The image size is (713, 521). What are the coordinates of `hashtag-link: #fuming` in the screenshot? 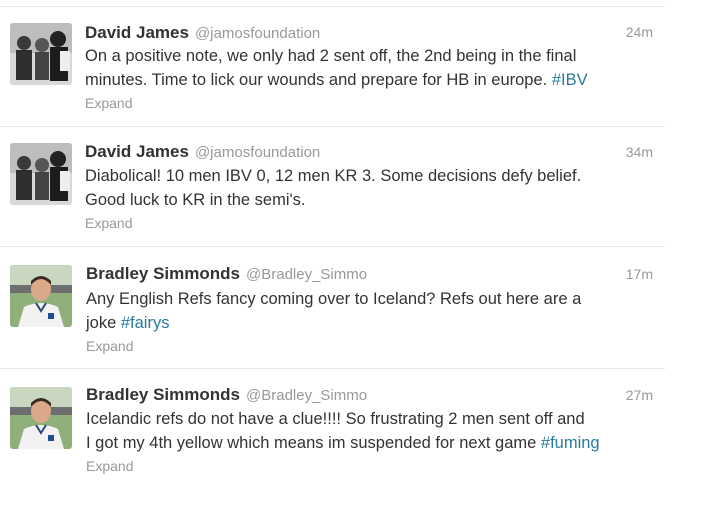 It's located at (570, 443).